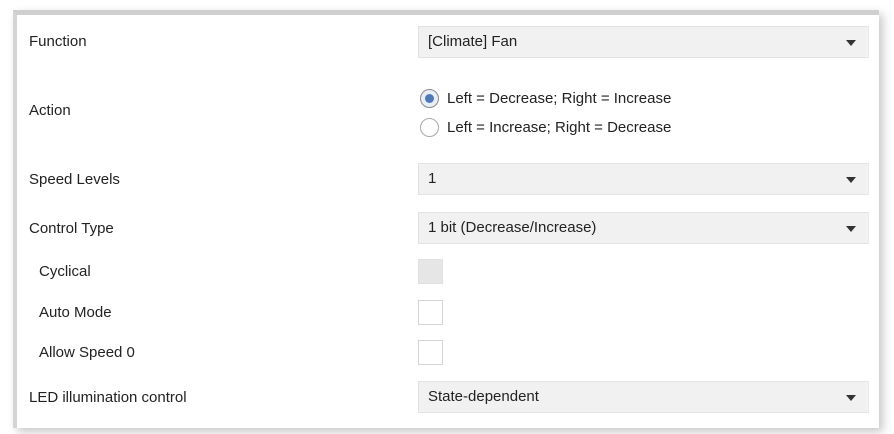 Image resolution: width=894 pixels, height=434 pixels. I want to click on led-illumination-label: LED illumination control, so click(108, 397).